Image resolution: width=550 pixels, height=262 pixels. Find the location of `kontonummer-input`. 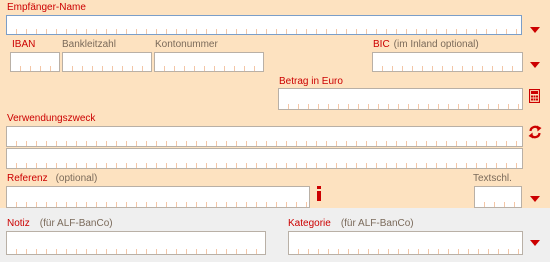

kontonummer-input is located at coordinates (209, 62).